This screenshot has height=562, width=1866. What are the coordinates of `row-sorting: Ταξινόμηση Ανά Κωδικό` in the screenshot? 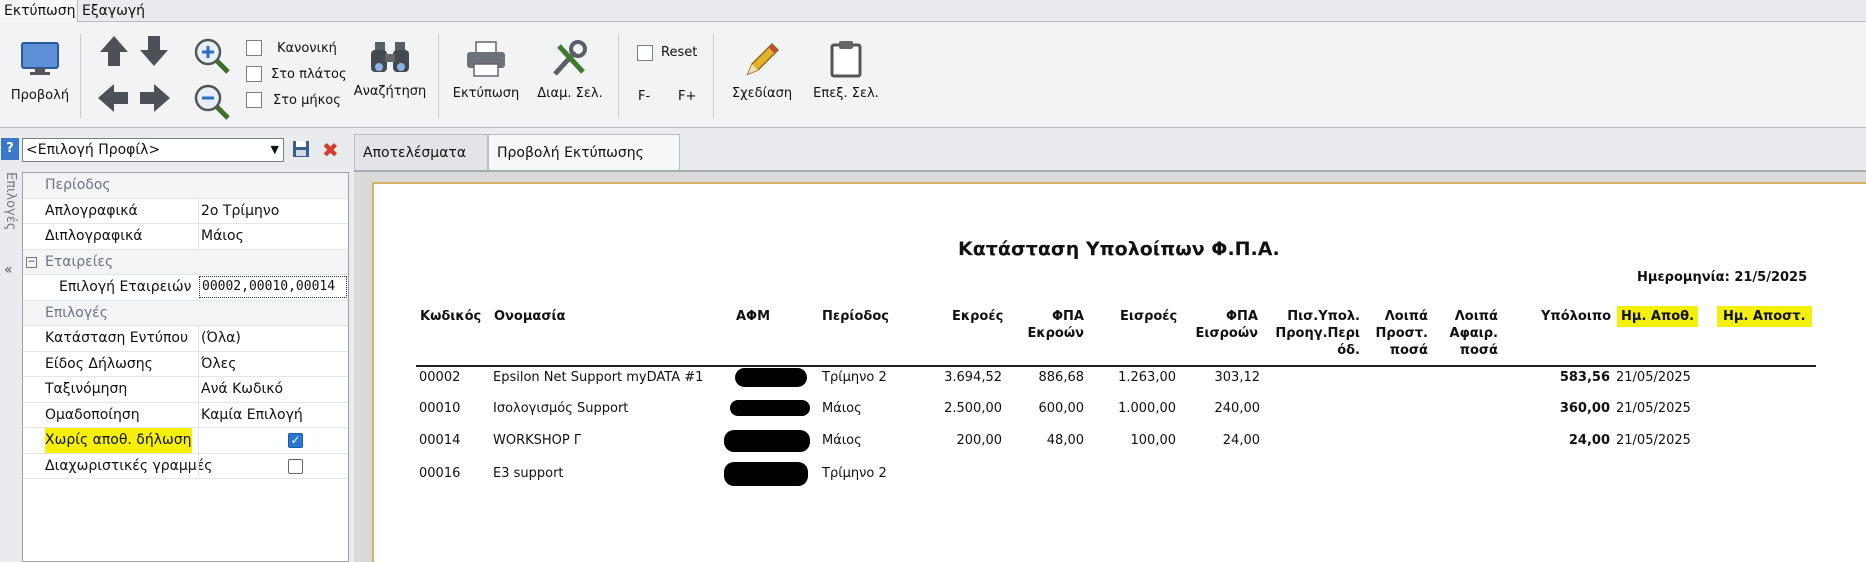 It's located at (185, 390).